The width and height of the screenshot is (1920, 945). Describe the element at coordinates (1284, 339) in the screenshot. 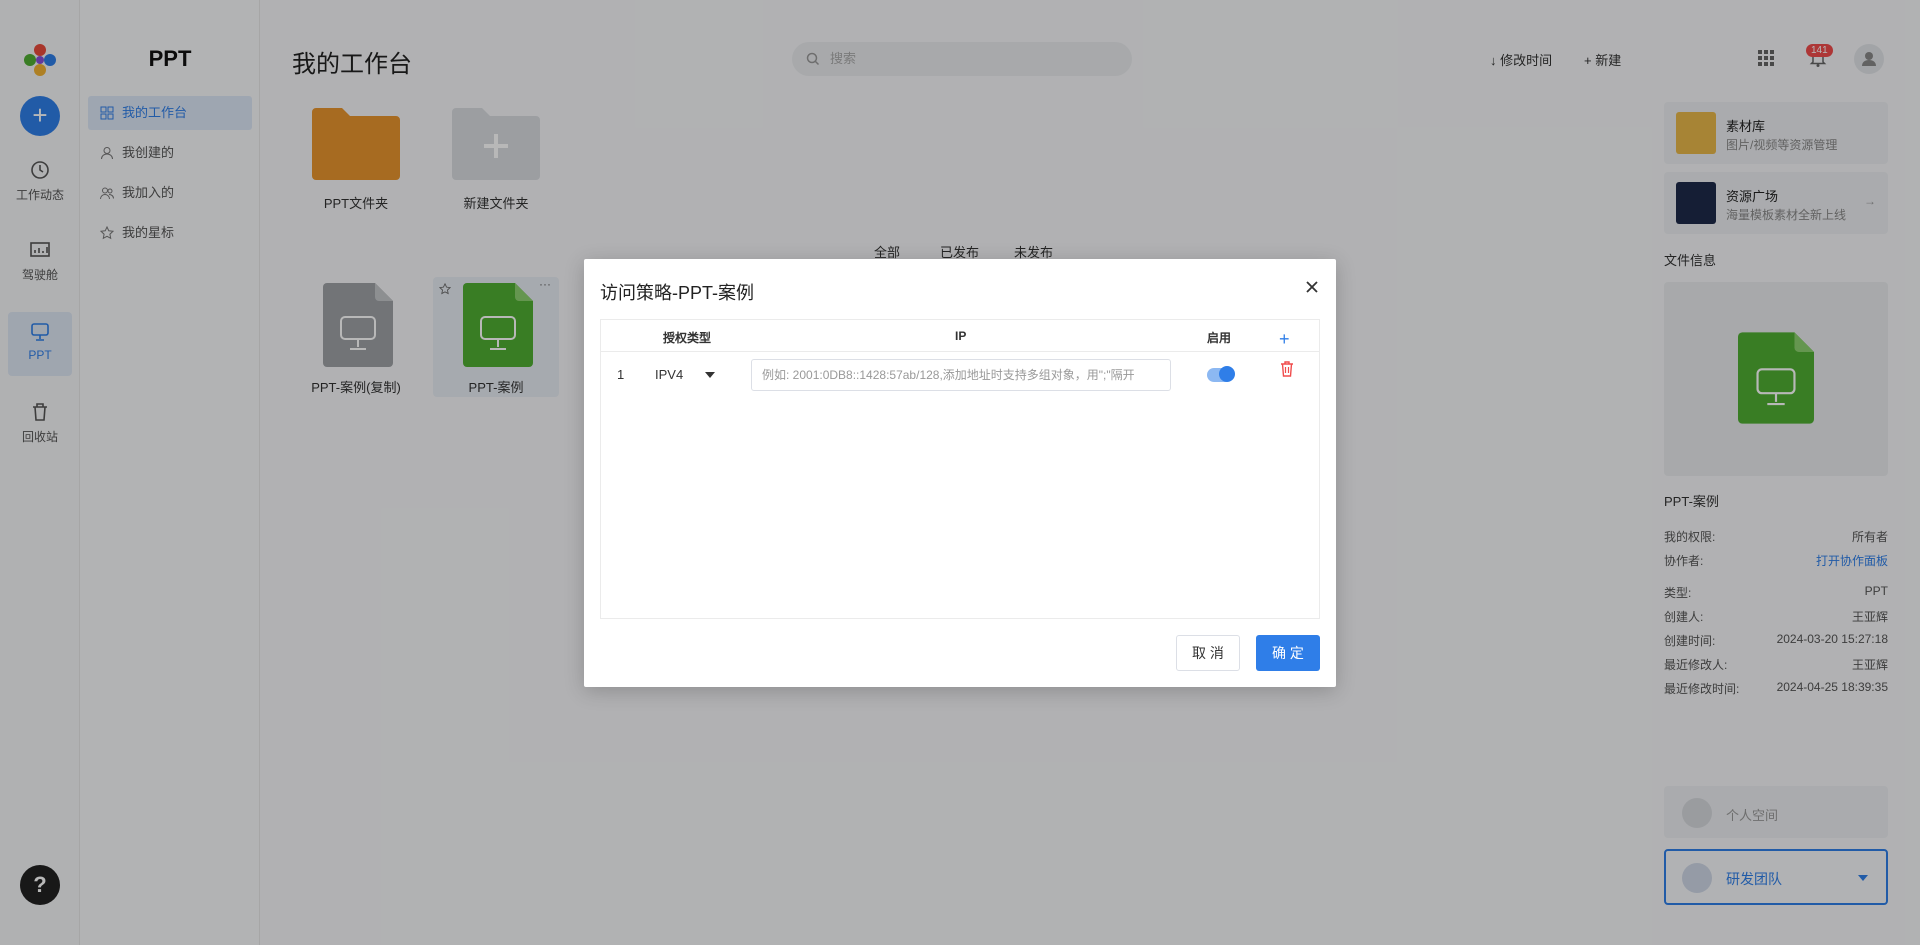

I see `add-row-button: +` at that location.